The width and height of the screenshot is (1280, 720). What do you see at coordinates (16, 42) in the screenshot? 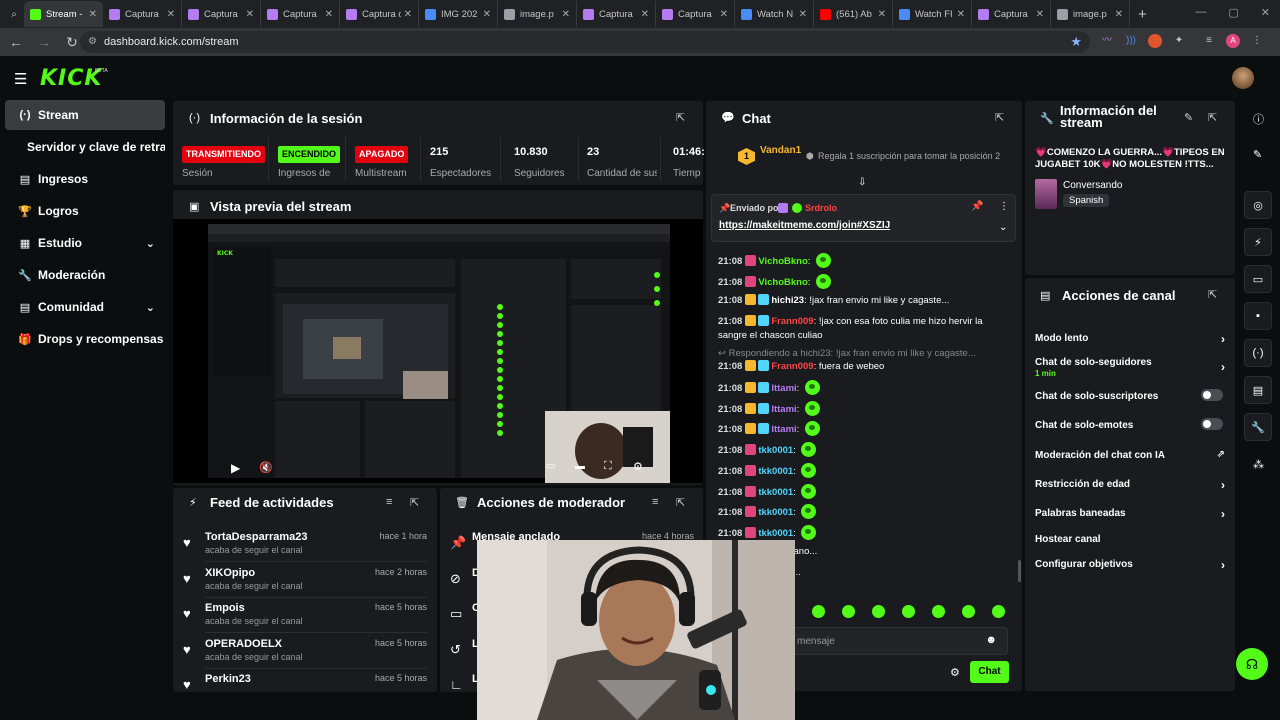
I see `back-icon: ←` at bounding box center [16, 42].